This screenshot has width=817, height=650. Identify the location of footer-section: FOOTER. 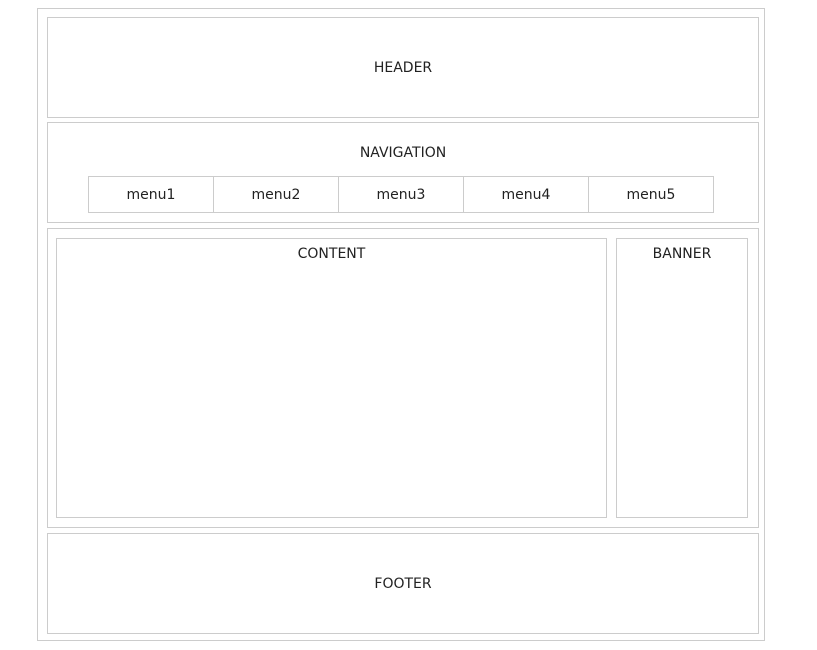
(403, 583).